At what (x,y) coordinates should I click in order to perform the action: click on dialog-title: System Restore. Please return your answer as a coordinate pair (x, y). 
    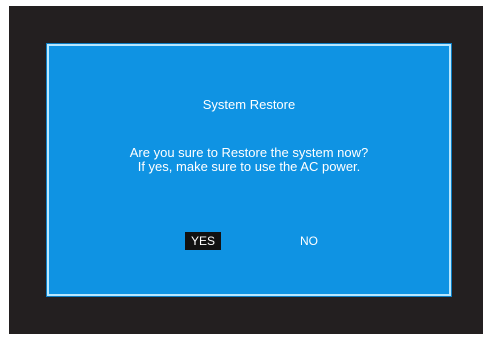
    Looking at the image, I should click on (249, 104).